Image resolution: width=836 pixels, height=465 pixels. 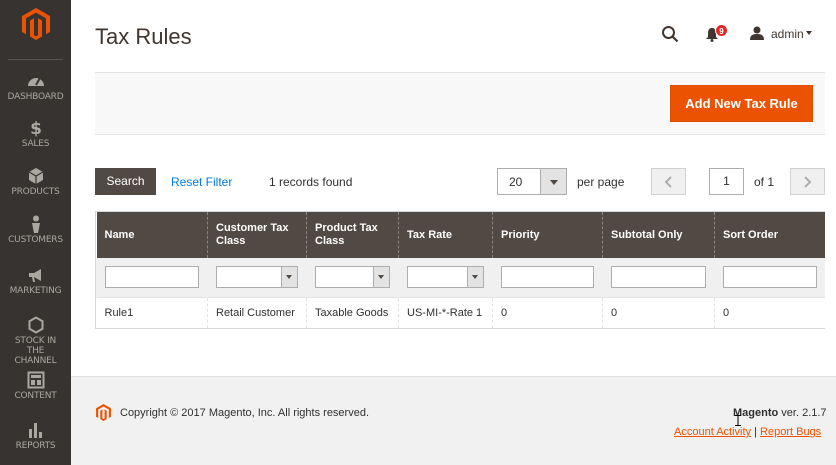 I want to click on bar-chart-icon, so click(x=35, y=430).